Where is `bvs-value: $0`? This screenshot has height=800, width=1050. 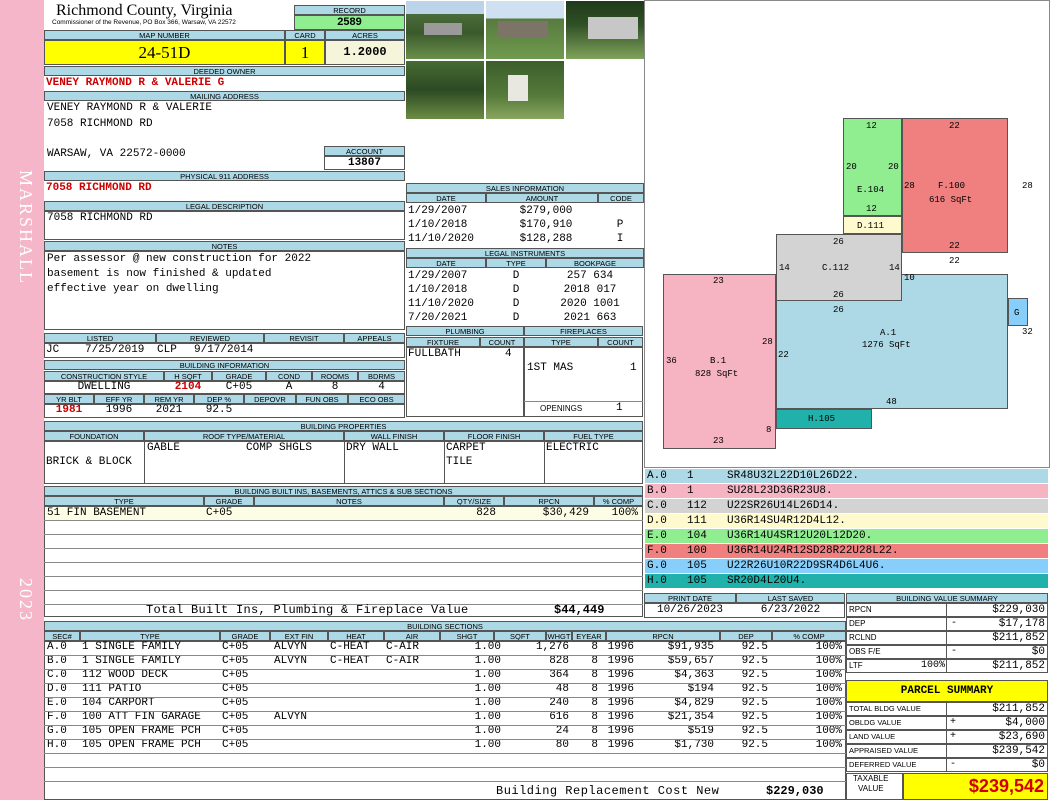 bvs-value: $0 is located at coordinates (1038, 652).